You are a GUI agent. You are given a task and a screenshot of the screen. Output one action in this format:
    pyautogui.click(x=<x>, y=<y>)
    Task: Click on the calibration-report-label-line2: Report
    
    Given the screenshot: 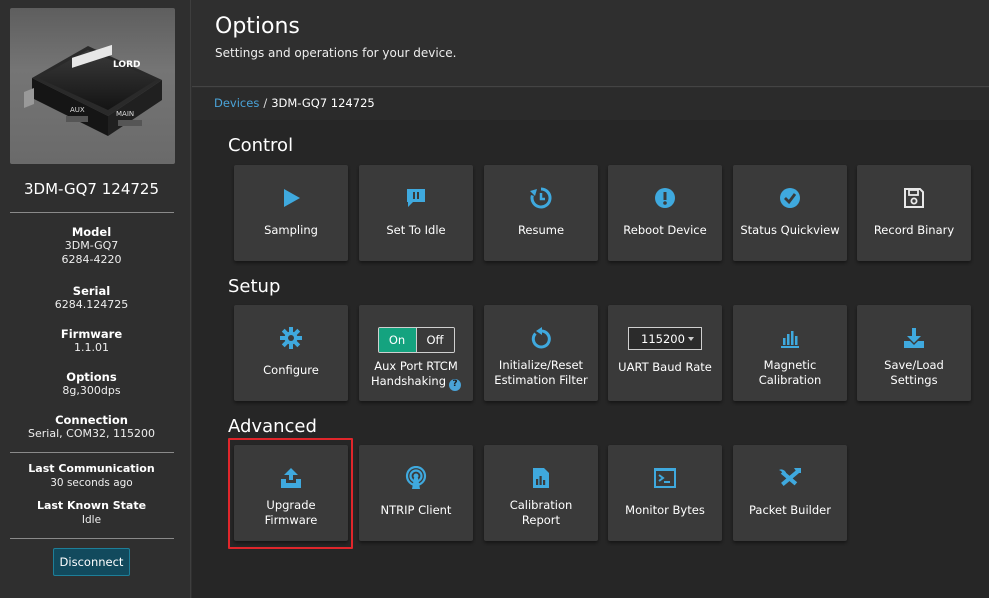 What is the action you would take?
    pyautogui.click(x=541, y=520)
    